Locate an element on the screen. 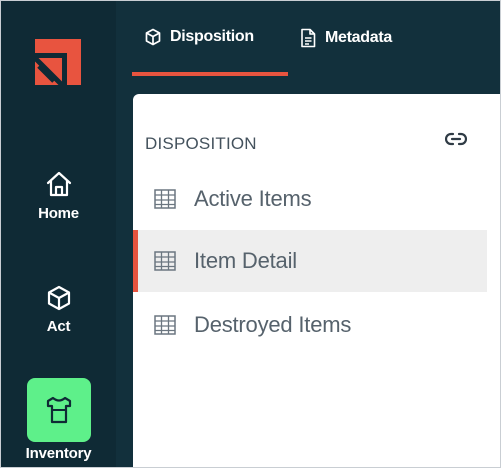 The image size is (501, 468). brand-logo-icon is located at coordinates (58, 62).